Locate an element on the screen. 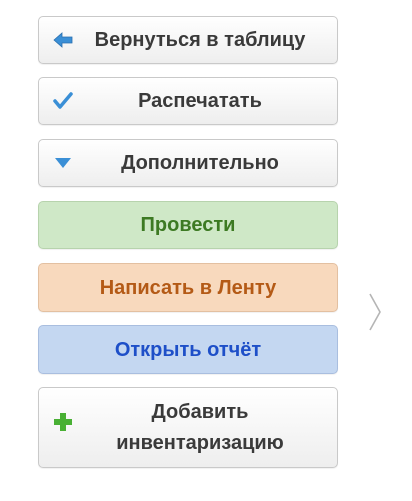 The height and width of the screenshot is (501, 412). back-to-table-label: Вернуться в таблицу is located at coordinates (200, 40).